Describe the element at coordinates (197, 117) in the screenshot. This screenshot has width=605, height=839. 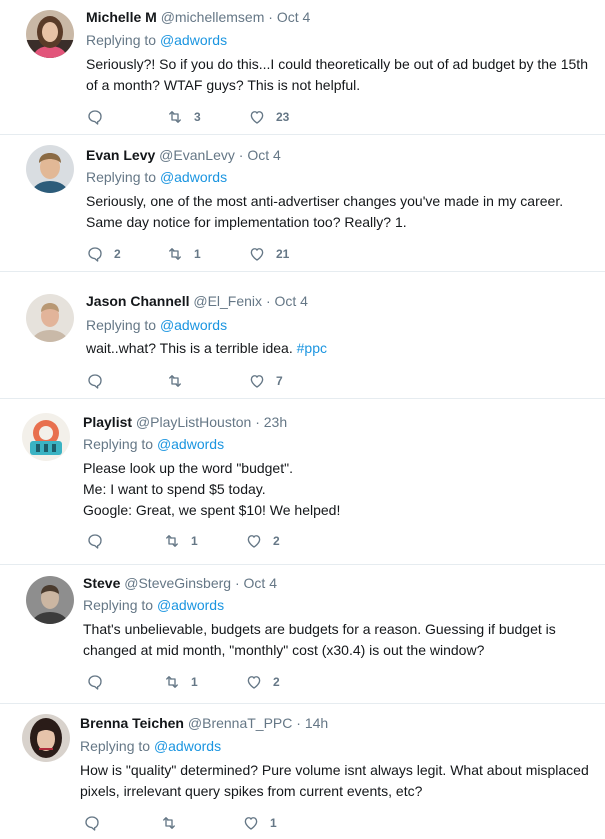
I see `retweet-count: 3` at that location.